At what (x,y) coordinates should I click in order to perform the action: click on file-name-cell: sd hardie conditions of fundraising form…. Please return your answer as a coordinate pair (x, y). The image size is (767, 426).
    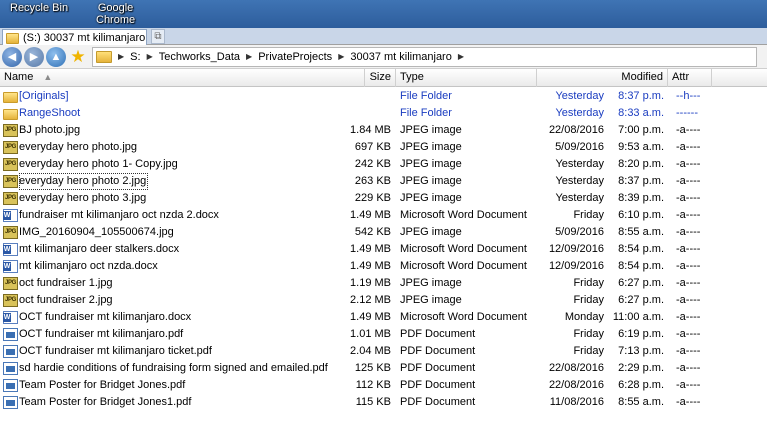
    Looking at the image, I should click on (183, 368).